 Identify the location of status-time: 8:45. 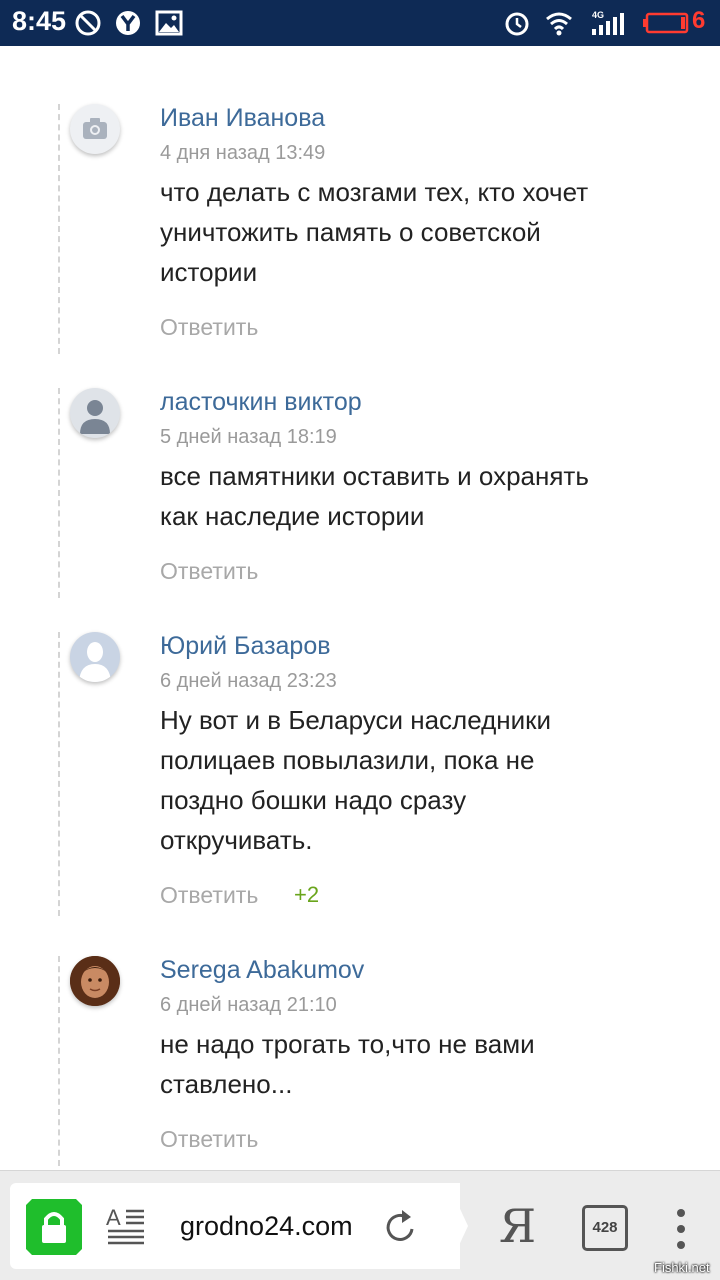
(39, 21).